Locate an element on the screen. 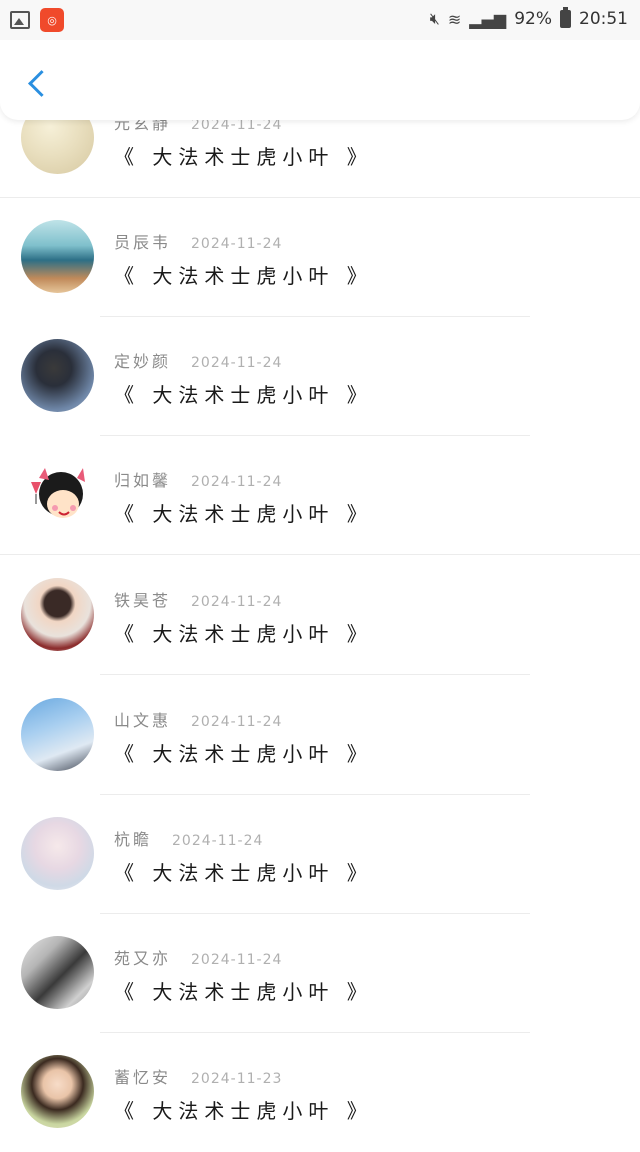 The height and width of the screenshot is (1152, 640). user-name: 铁昊苍 is located at coordinates (143, 600).